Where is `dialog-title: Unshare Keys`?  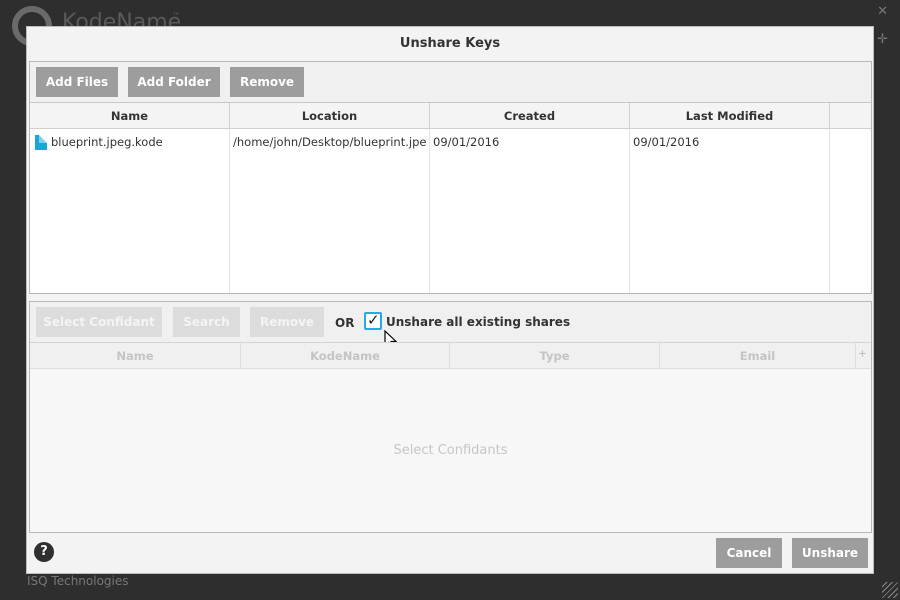
dialog-title: Unshare Keys is located at coordinates (450, 43).